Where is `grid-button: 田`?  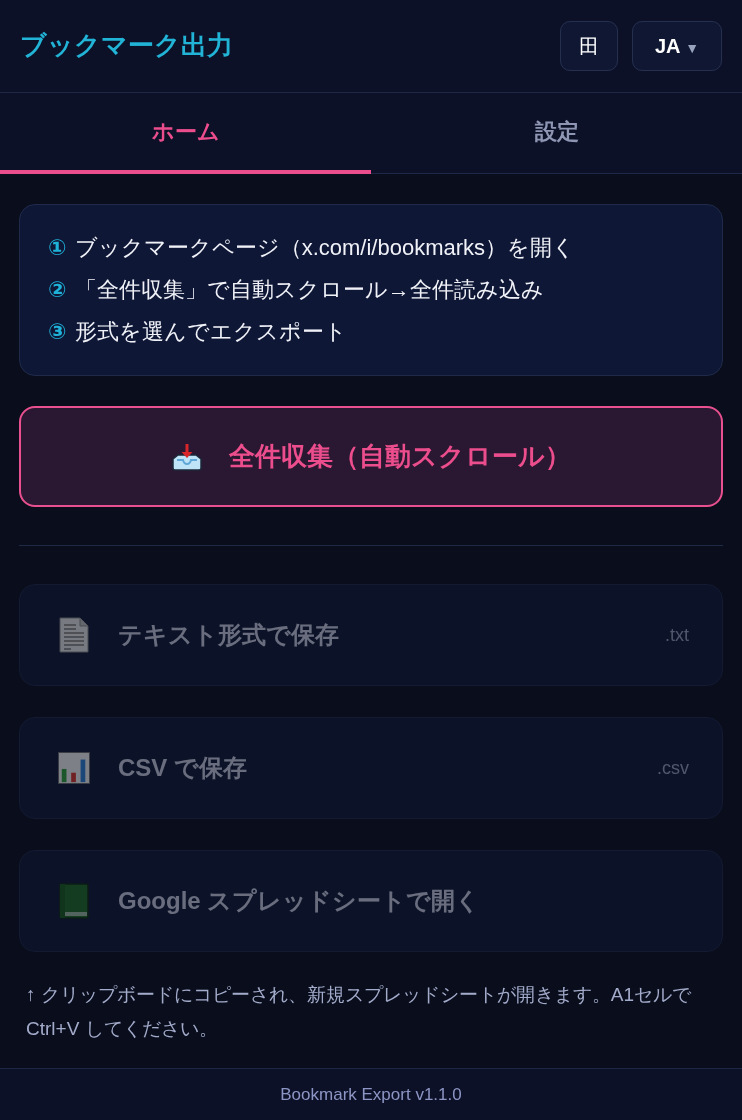 grid-button: 田 is located at coordinates (589, 46).